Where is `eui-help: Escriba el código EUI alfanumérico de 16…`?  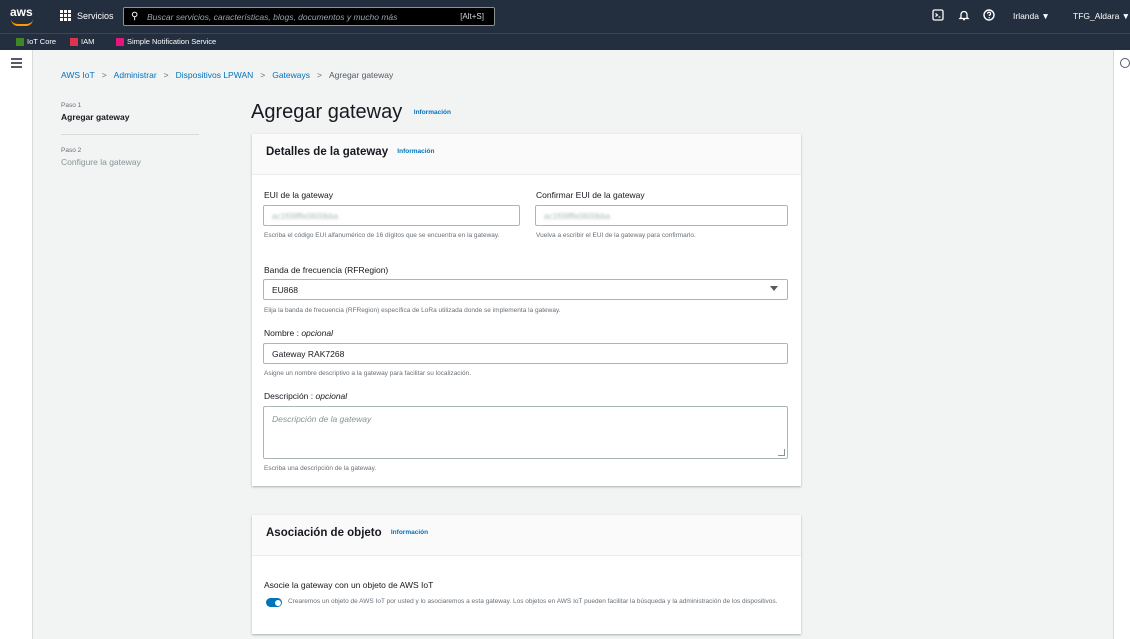 eui-help: Escriba el código EUI alfanumérico de 16… is located at coordinates (382, 235).